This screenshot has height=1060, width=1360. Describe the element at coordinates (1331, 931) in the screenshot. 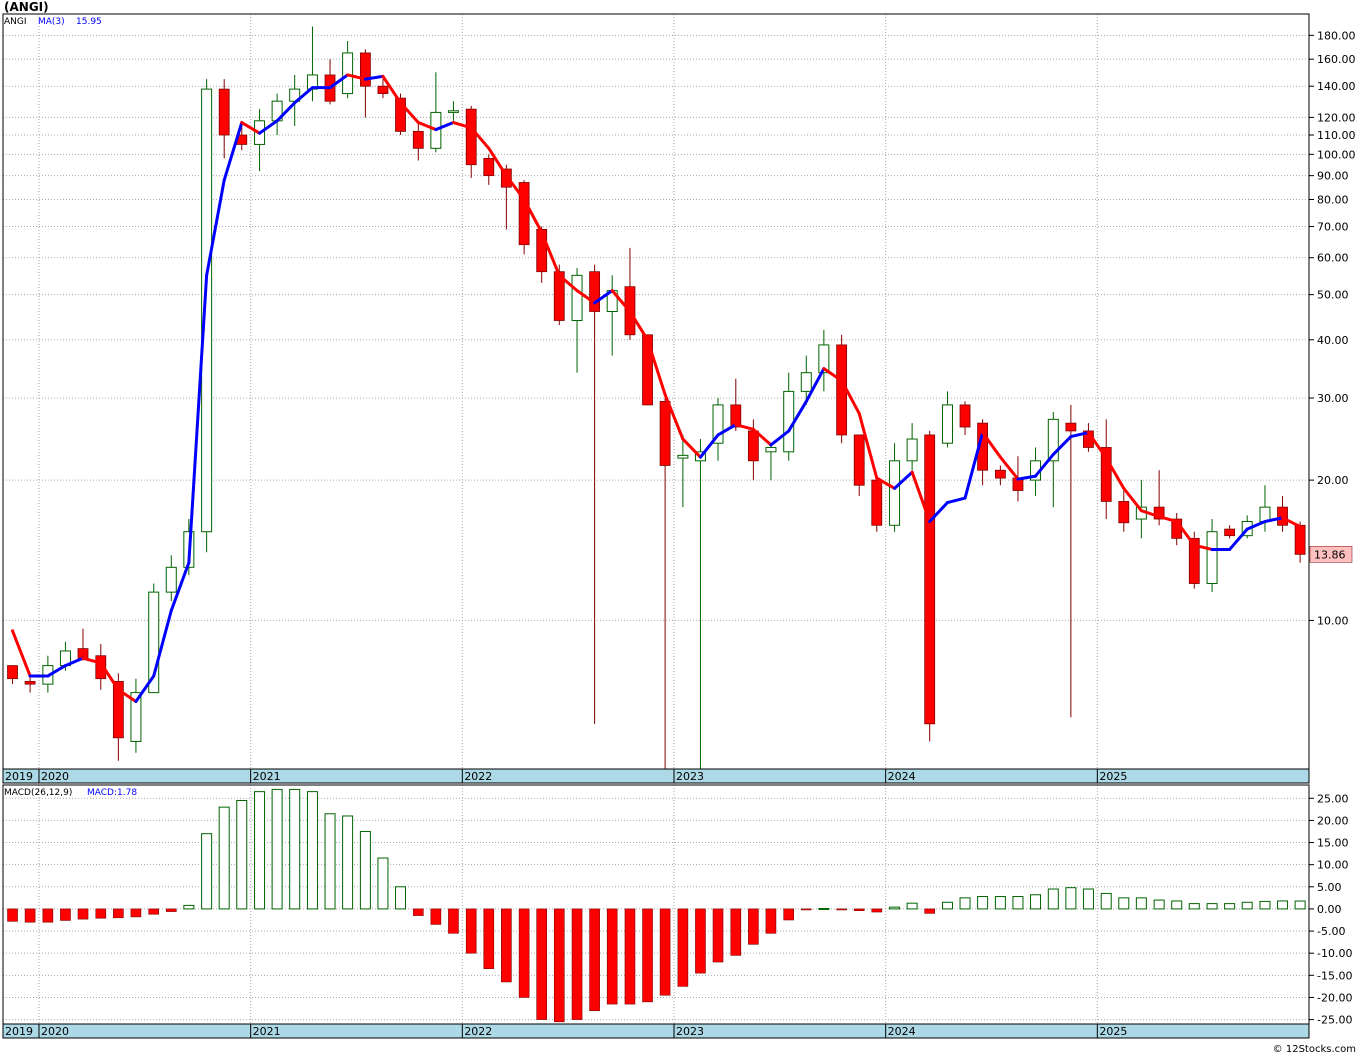

I see `macd-tick-label: -5.00` at that location.